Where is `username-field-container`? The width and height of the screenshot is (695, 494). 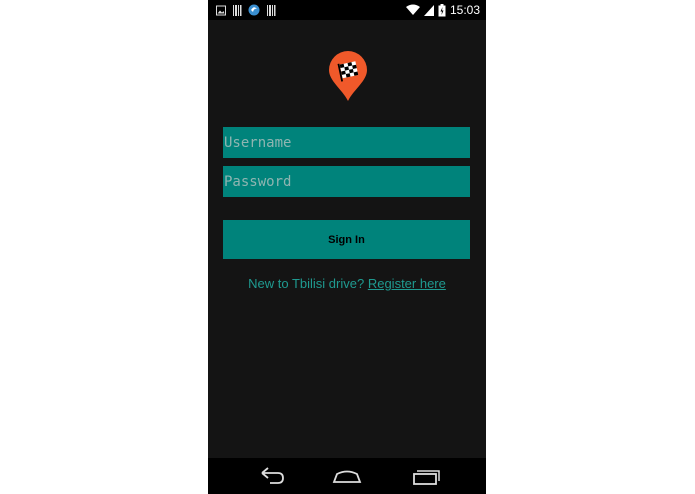
username-field-container is located at coordinates (347, 142).